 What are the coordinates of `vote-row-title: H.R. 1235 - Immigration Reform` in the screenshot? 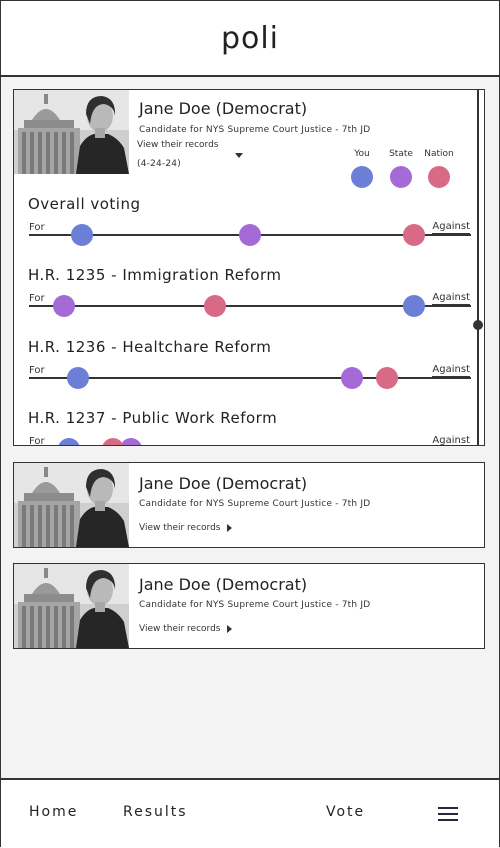 It's located at (155, 275).